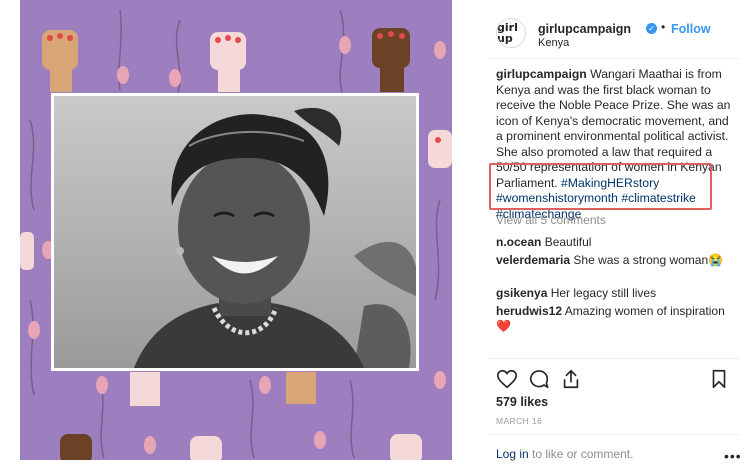 The height and width of the screenshot is (472, 740). I want to click on avatar-logo-text: girl up, so click(507, 33).